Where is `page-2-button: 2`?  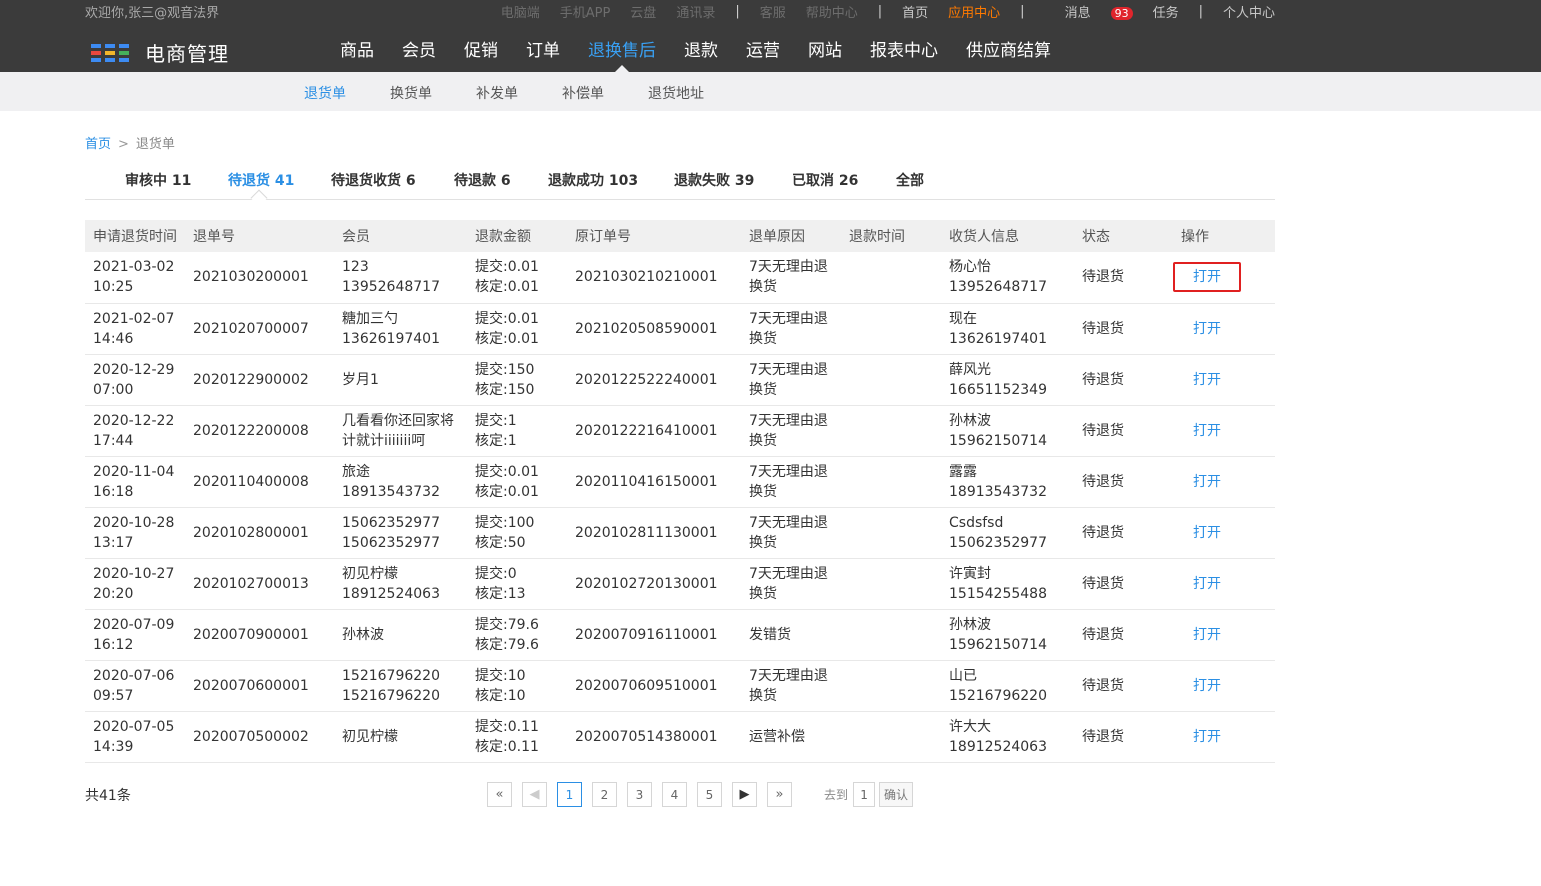 page-2-button: 2 is located at coordinates (604, 794).